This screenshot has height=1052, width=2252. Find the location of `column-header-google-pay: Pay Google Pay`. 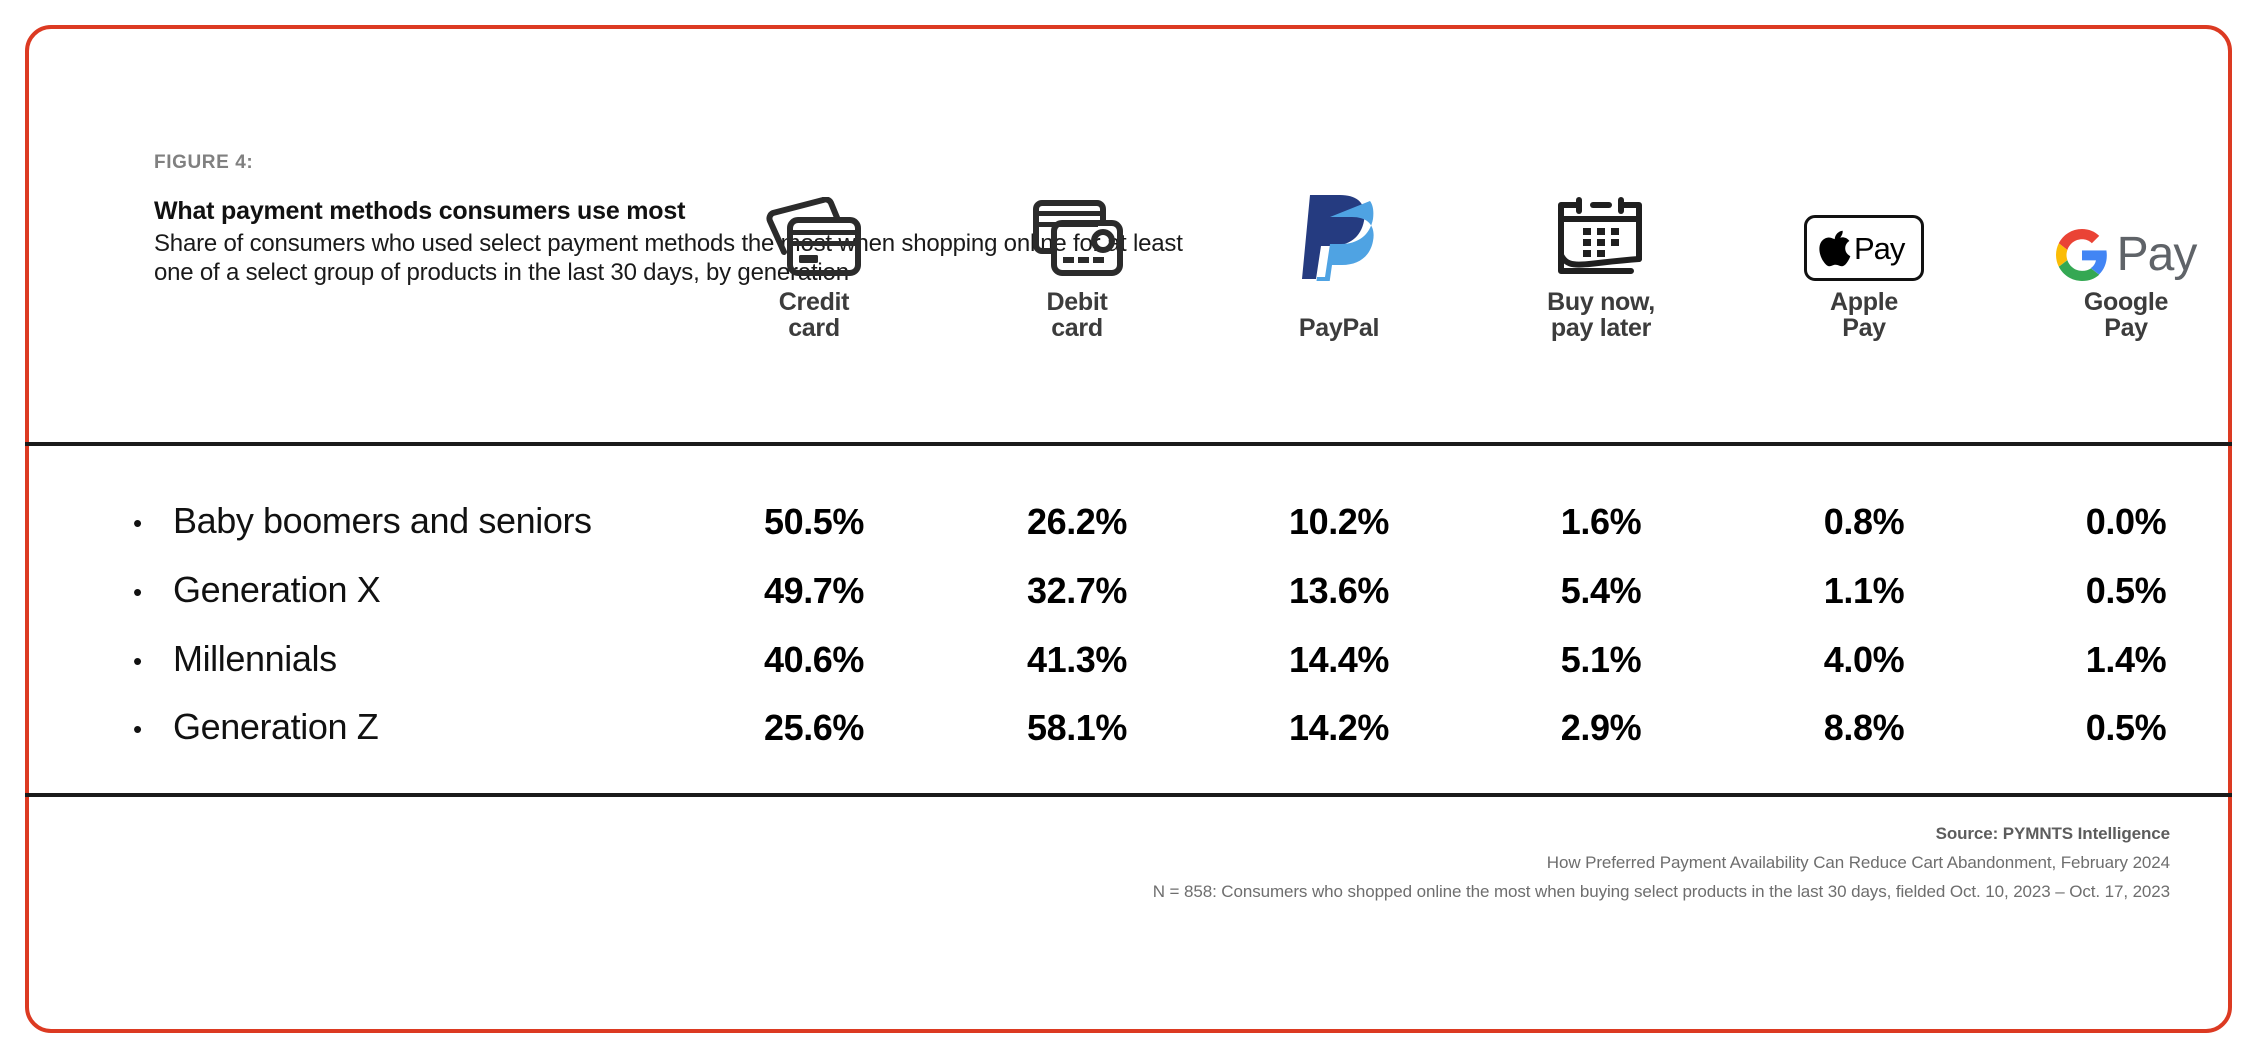

column-header-google-pay: Pay Google Pay is located at coordinates (2126, 265).